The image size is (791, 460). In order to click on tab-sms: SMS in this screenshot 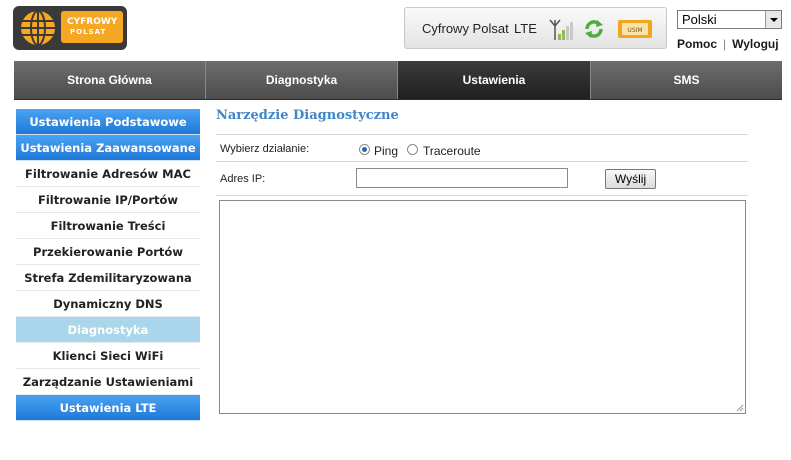, I will do `click(686, 80)`.